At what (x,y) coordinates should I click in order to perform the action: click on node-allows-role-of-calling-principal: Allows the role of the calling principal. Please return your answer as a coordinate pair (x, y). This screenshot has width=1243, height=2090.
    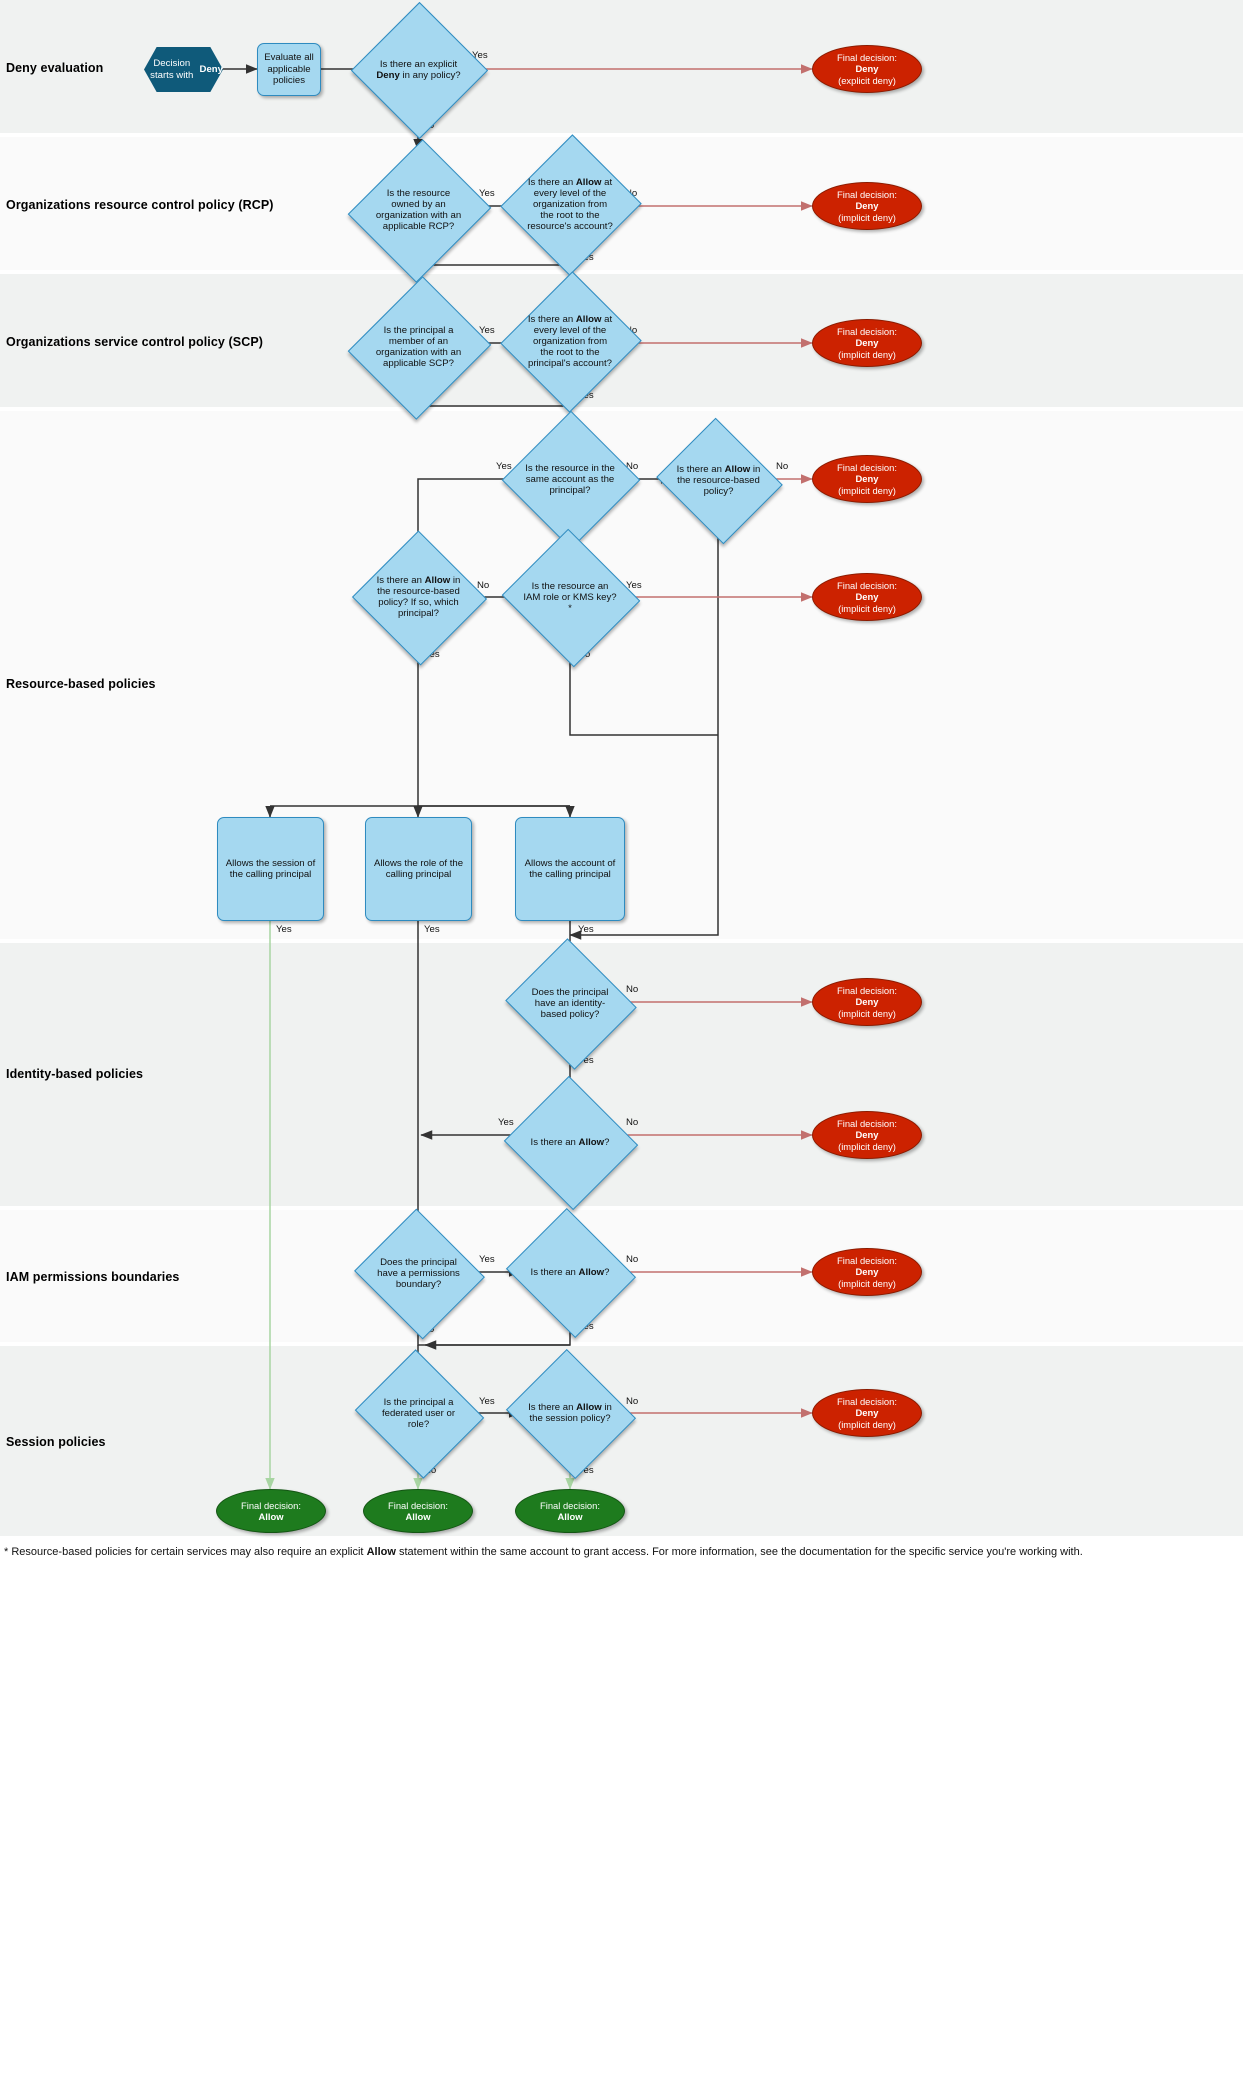
    Looking at the image, I should click on (418, 869).